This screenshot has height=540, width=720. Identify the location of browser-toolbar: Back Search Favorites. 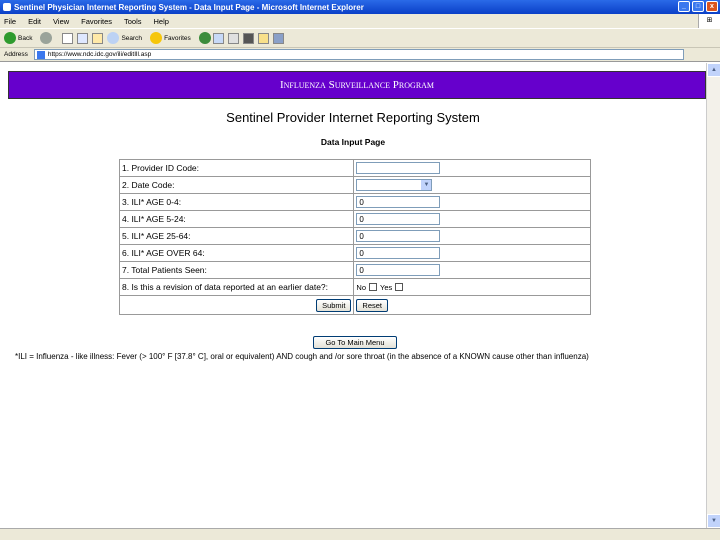
(360, 38).